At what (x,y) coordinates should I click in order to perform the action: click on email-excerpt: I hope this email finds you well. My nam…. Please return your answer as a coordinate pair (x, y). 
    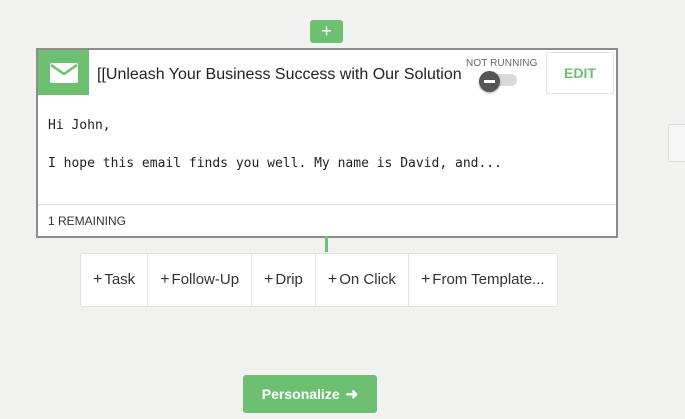
    Looking at the image, I should click on (275, 163).